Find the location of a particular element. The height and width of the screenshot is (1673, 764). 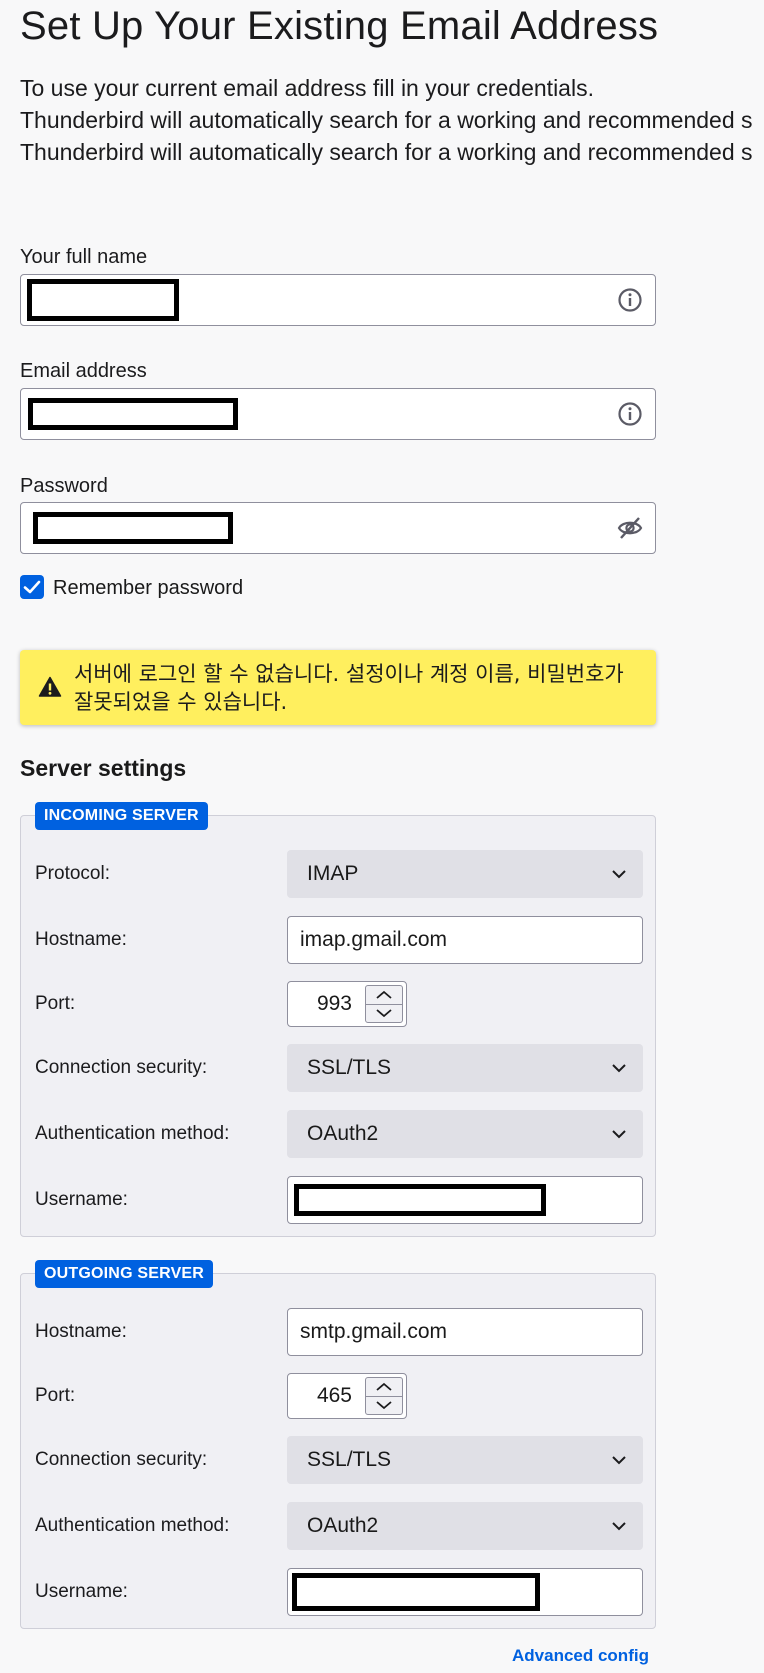

incoming-security-select: SSL/TLS is located at coordinates (465, 1068).